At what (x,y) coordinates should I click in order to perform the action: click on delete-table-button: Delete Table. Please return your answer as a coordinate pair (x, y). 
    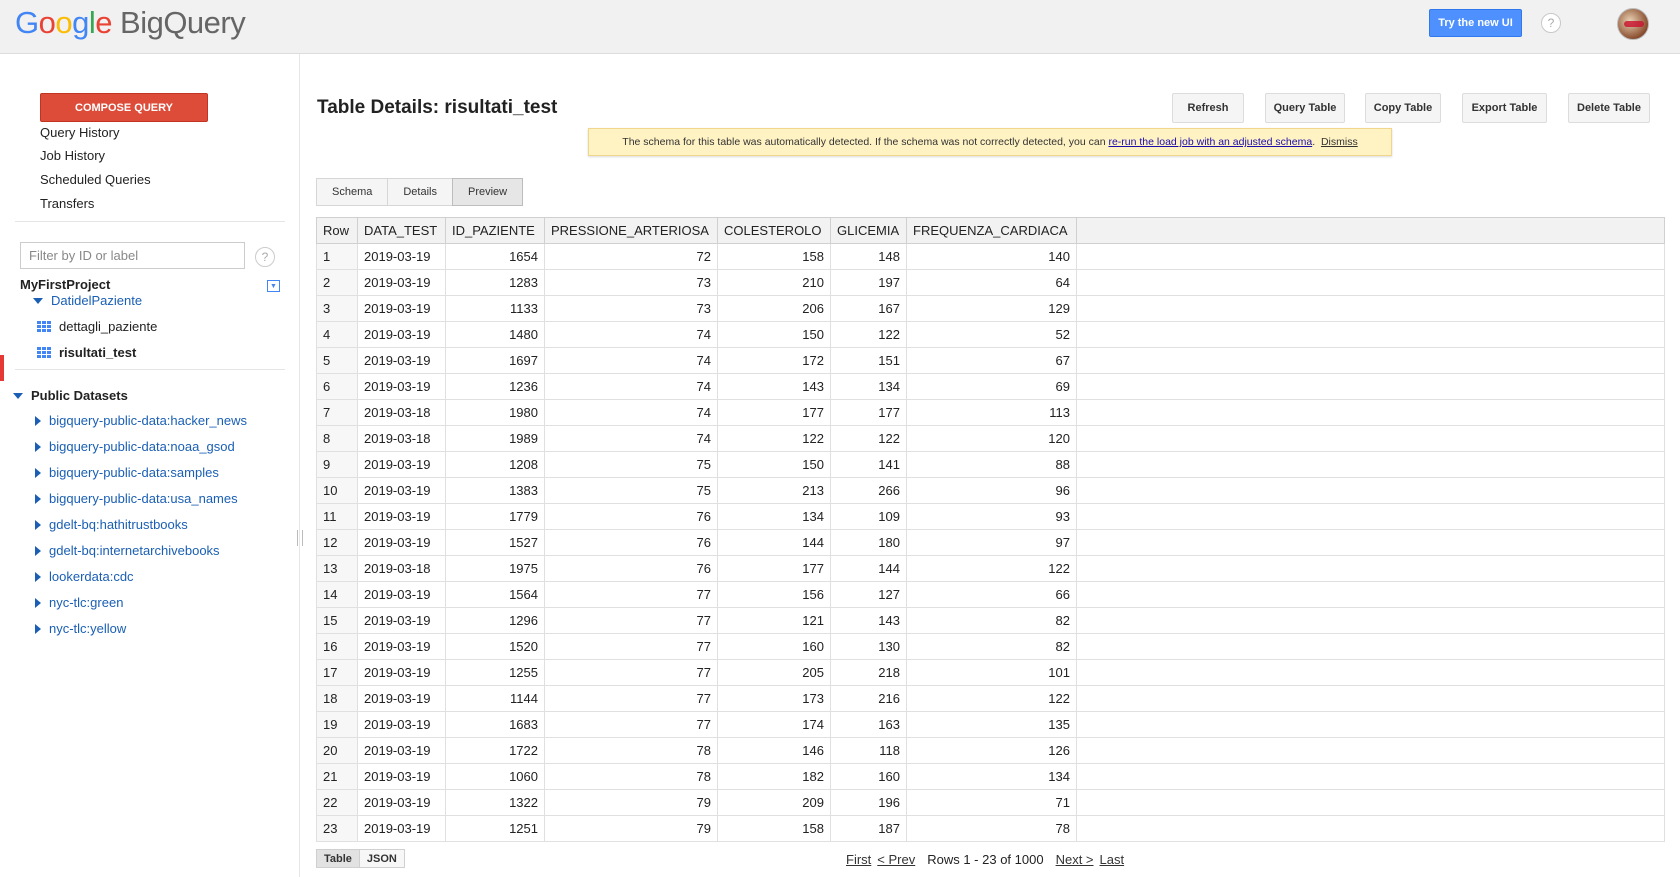
    Looking at the image, I should click on (1609, 108).